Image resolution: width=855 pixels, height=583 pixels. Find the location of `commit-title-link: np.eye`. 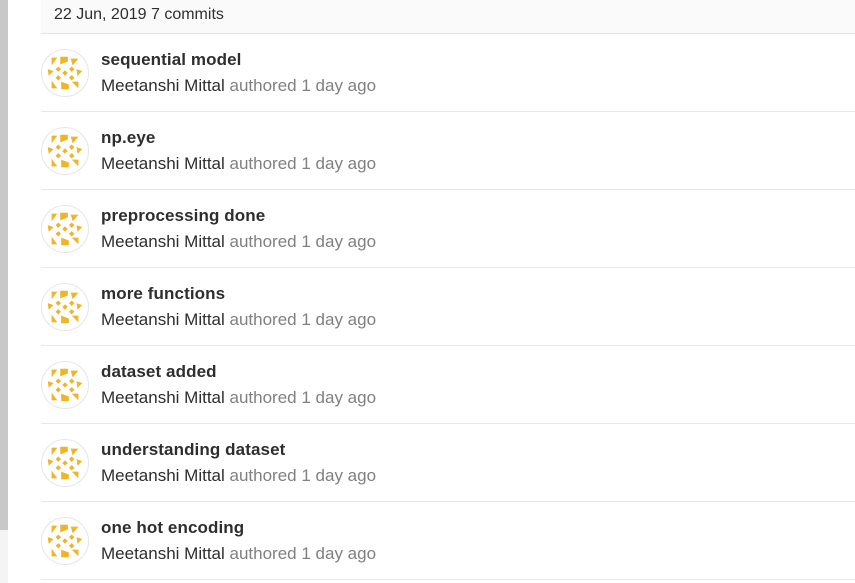

commit-title-link: np.eye is located at coordinates (128, 138).